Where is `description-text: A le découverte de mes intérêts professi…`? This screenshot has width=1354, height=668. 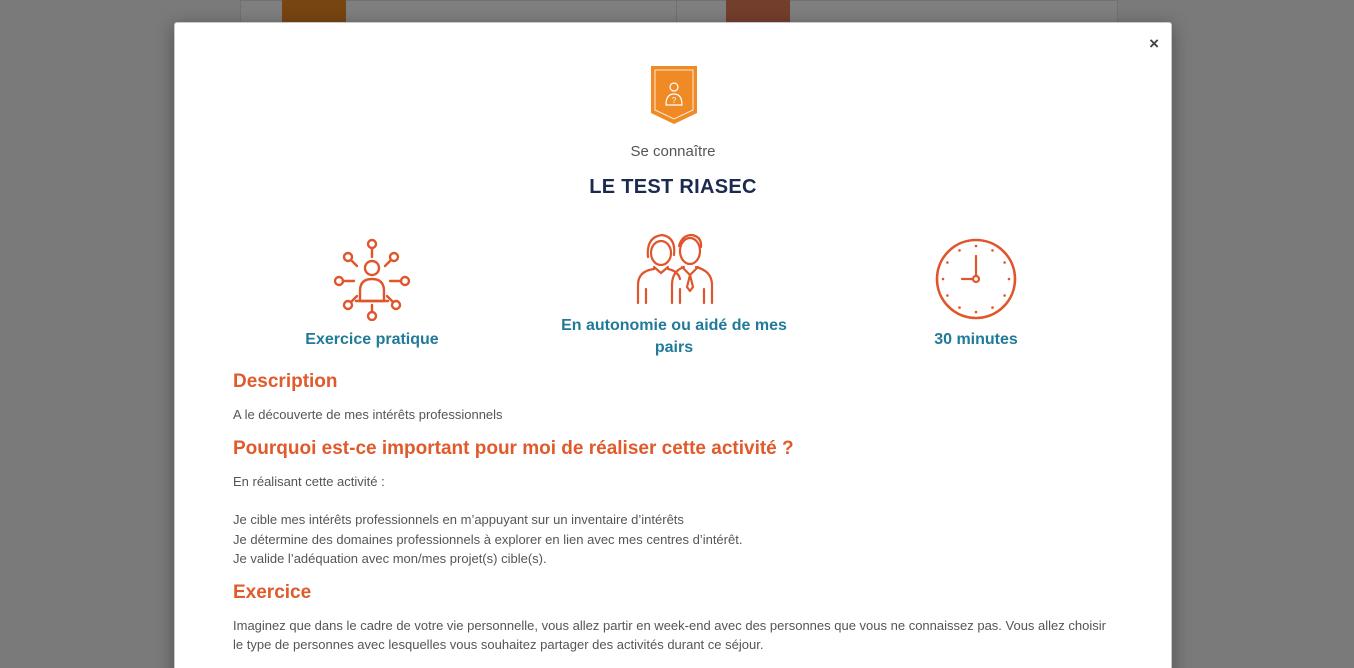
description-text: A le découverte de mes intérêts professi… is located at coordinates (368, 414).